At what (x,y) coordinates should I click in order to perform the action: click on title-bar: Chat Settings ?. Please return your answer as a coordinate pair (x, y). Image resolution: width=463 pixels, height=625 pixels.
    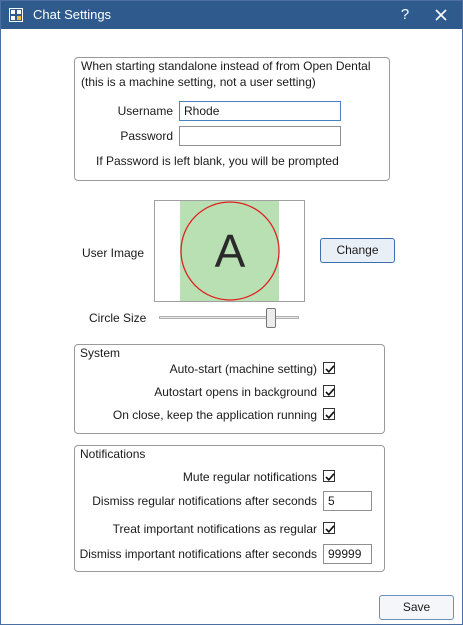
    Looking at the image, I should click on (231, 15).